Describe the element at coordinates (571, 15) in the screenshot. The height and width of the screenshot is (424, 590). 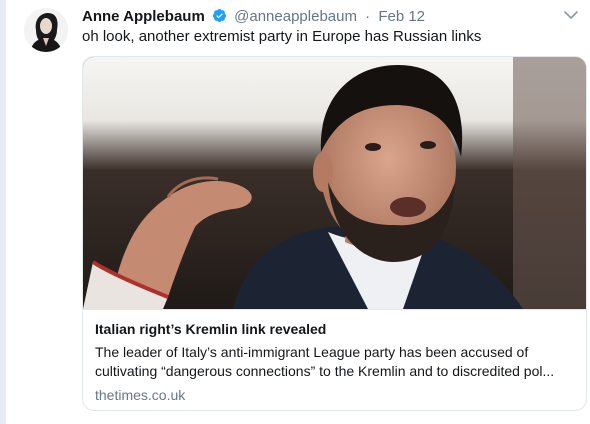
I see `chevron-down-icon` at that location.